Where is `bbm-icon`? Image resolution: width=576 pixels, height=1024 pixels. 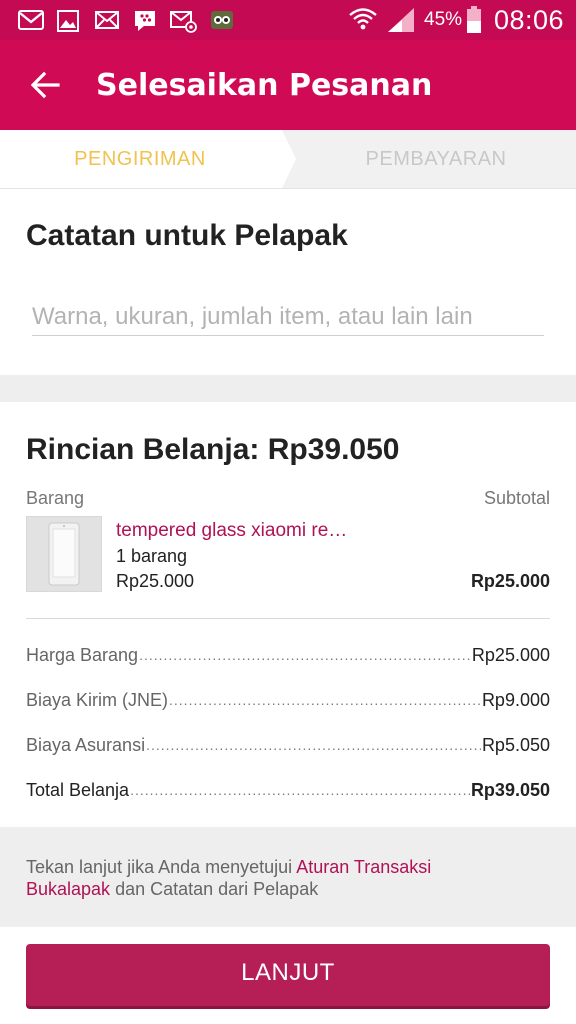 bbm-icon is located at coordinates (145, 21).